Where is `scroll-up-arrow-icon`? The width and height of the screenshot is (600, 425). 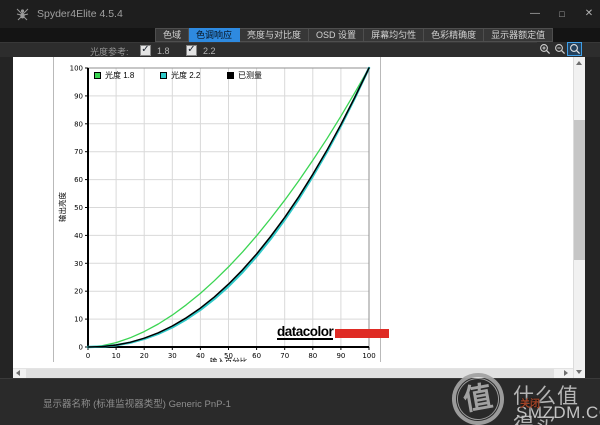
scroll-up-arrow-icon is located at coordinates (579, 63).